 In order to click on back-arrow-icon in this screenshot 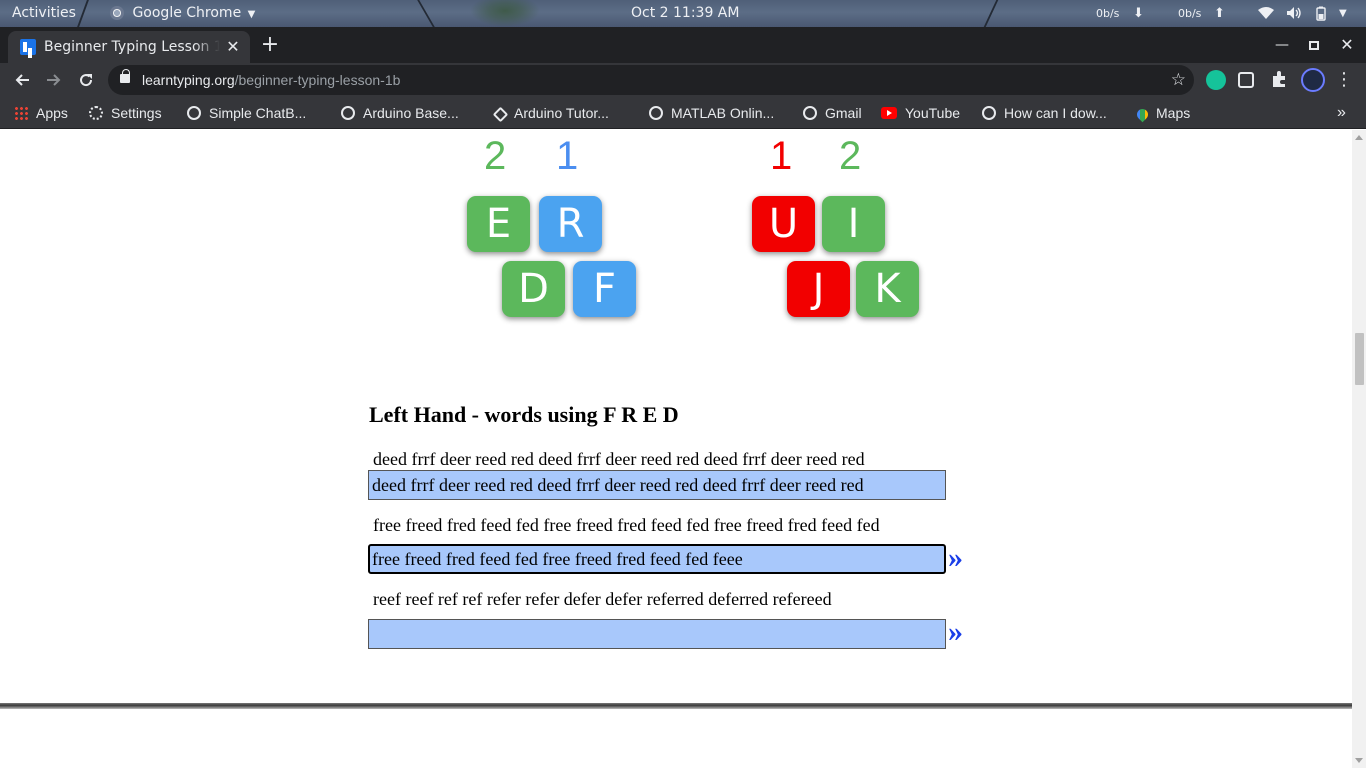, I will do `click(22, 80)`.